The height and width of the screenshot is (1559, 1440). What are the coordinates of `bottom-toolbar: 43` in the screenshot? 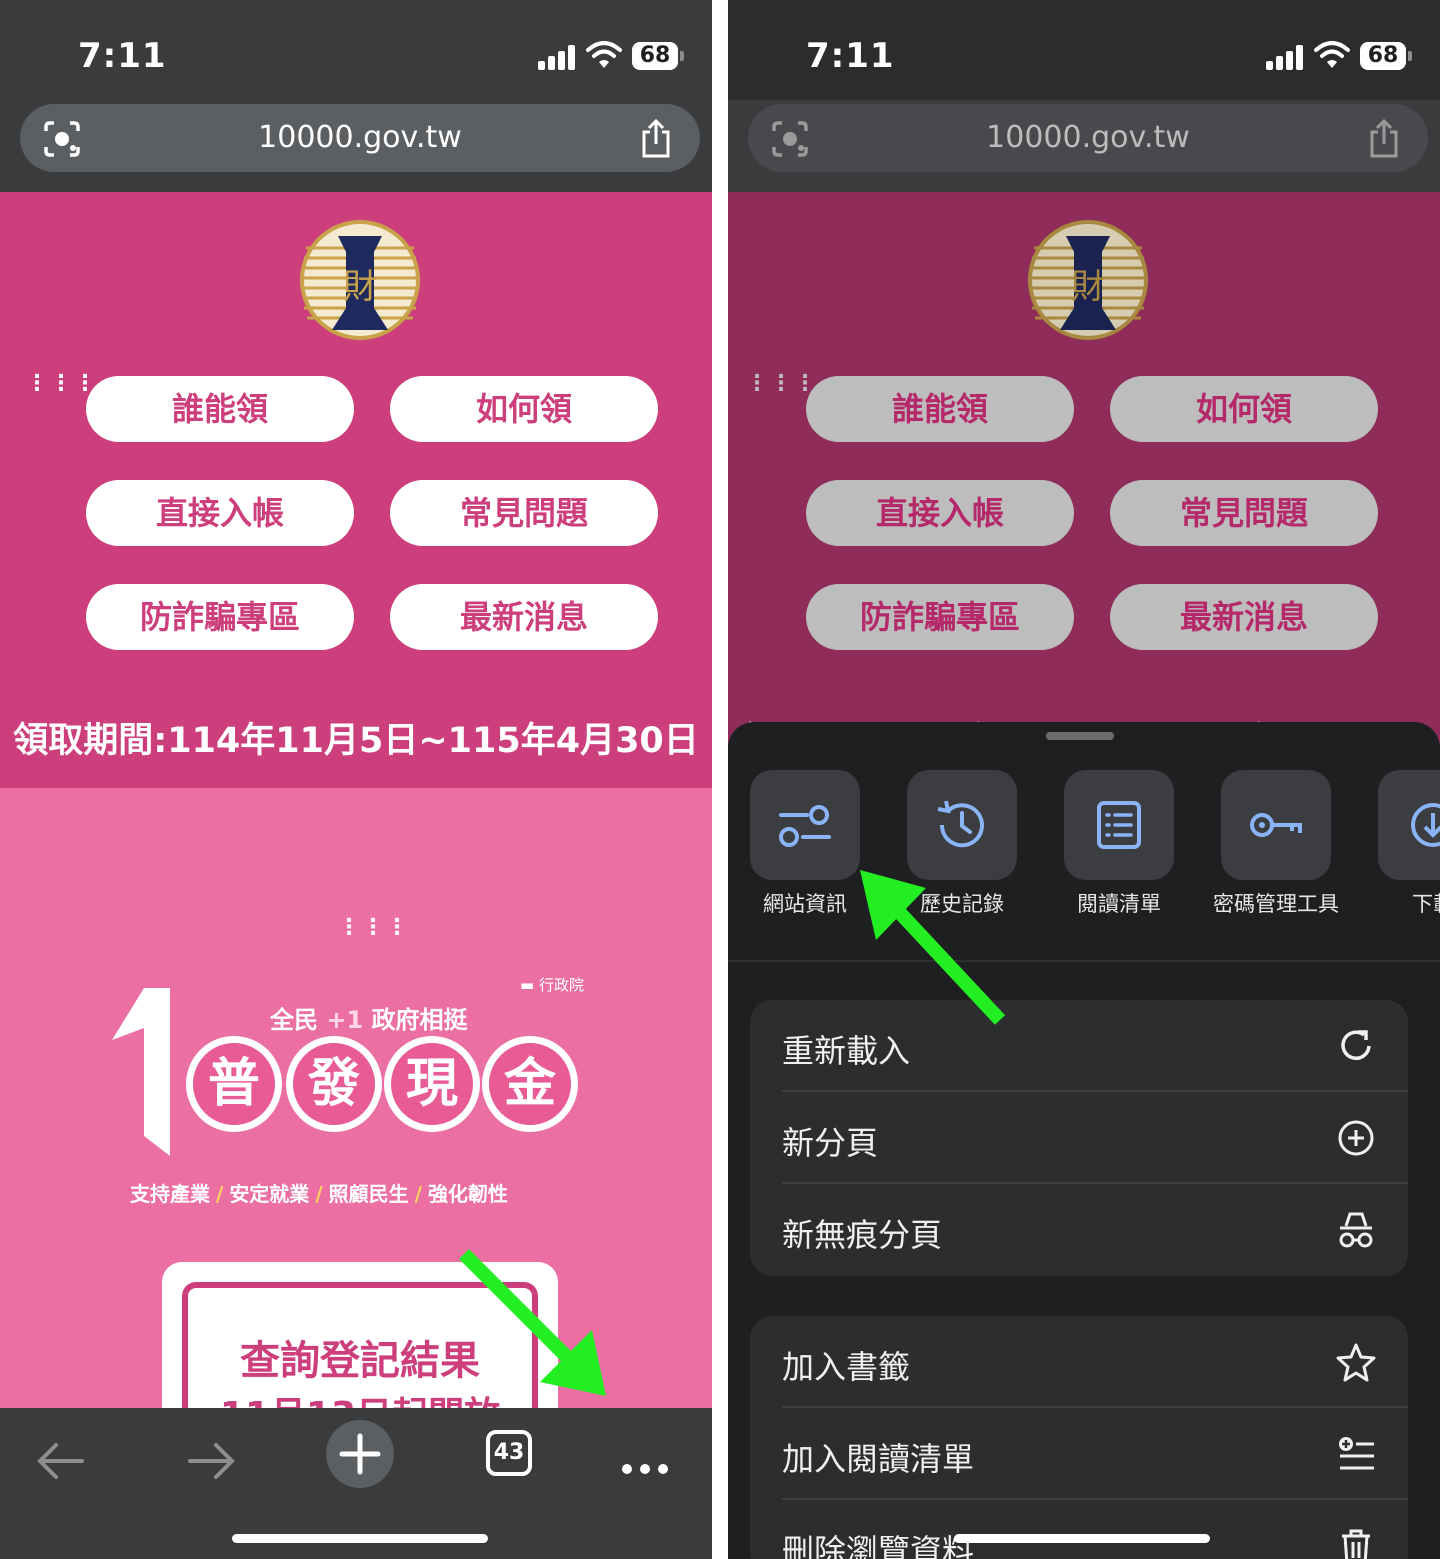 It's located at (356, 1483).